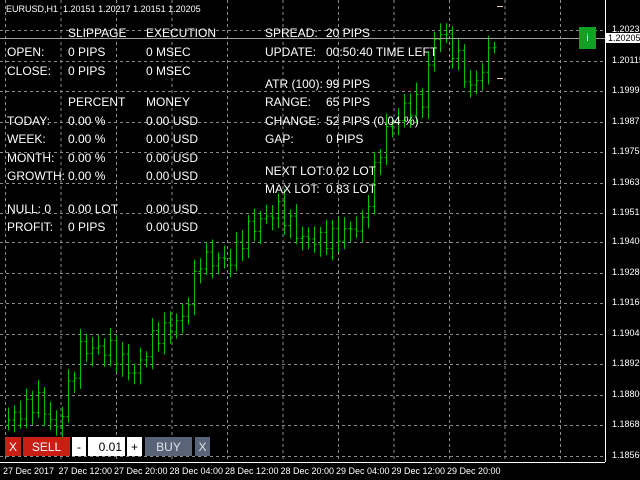  I want to click on lot-size-input: 0.01, so click(106, 446).